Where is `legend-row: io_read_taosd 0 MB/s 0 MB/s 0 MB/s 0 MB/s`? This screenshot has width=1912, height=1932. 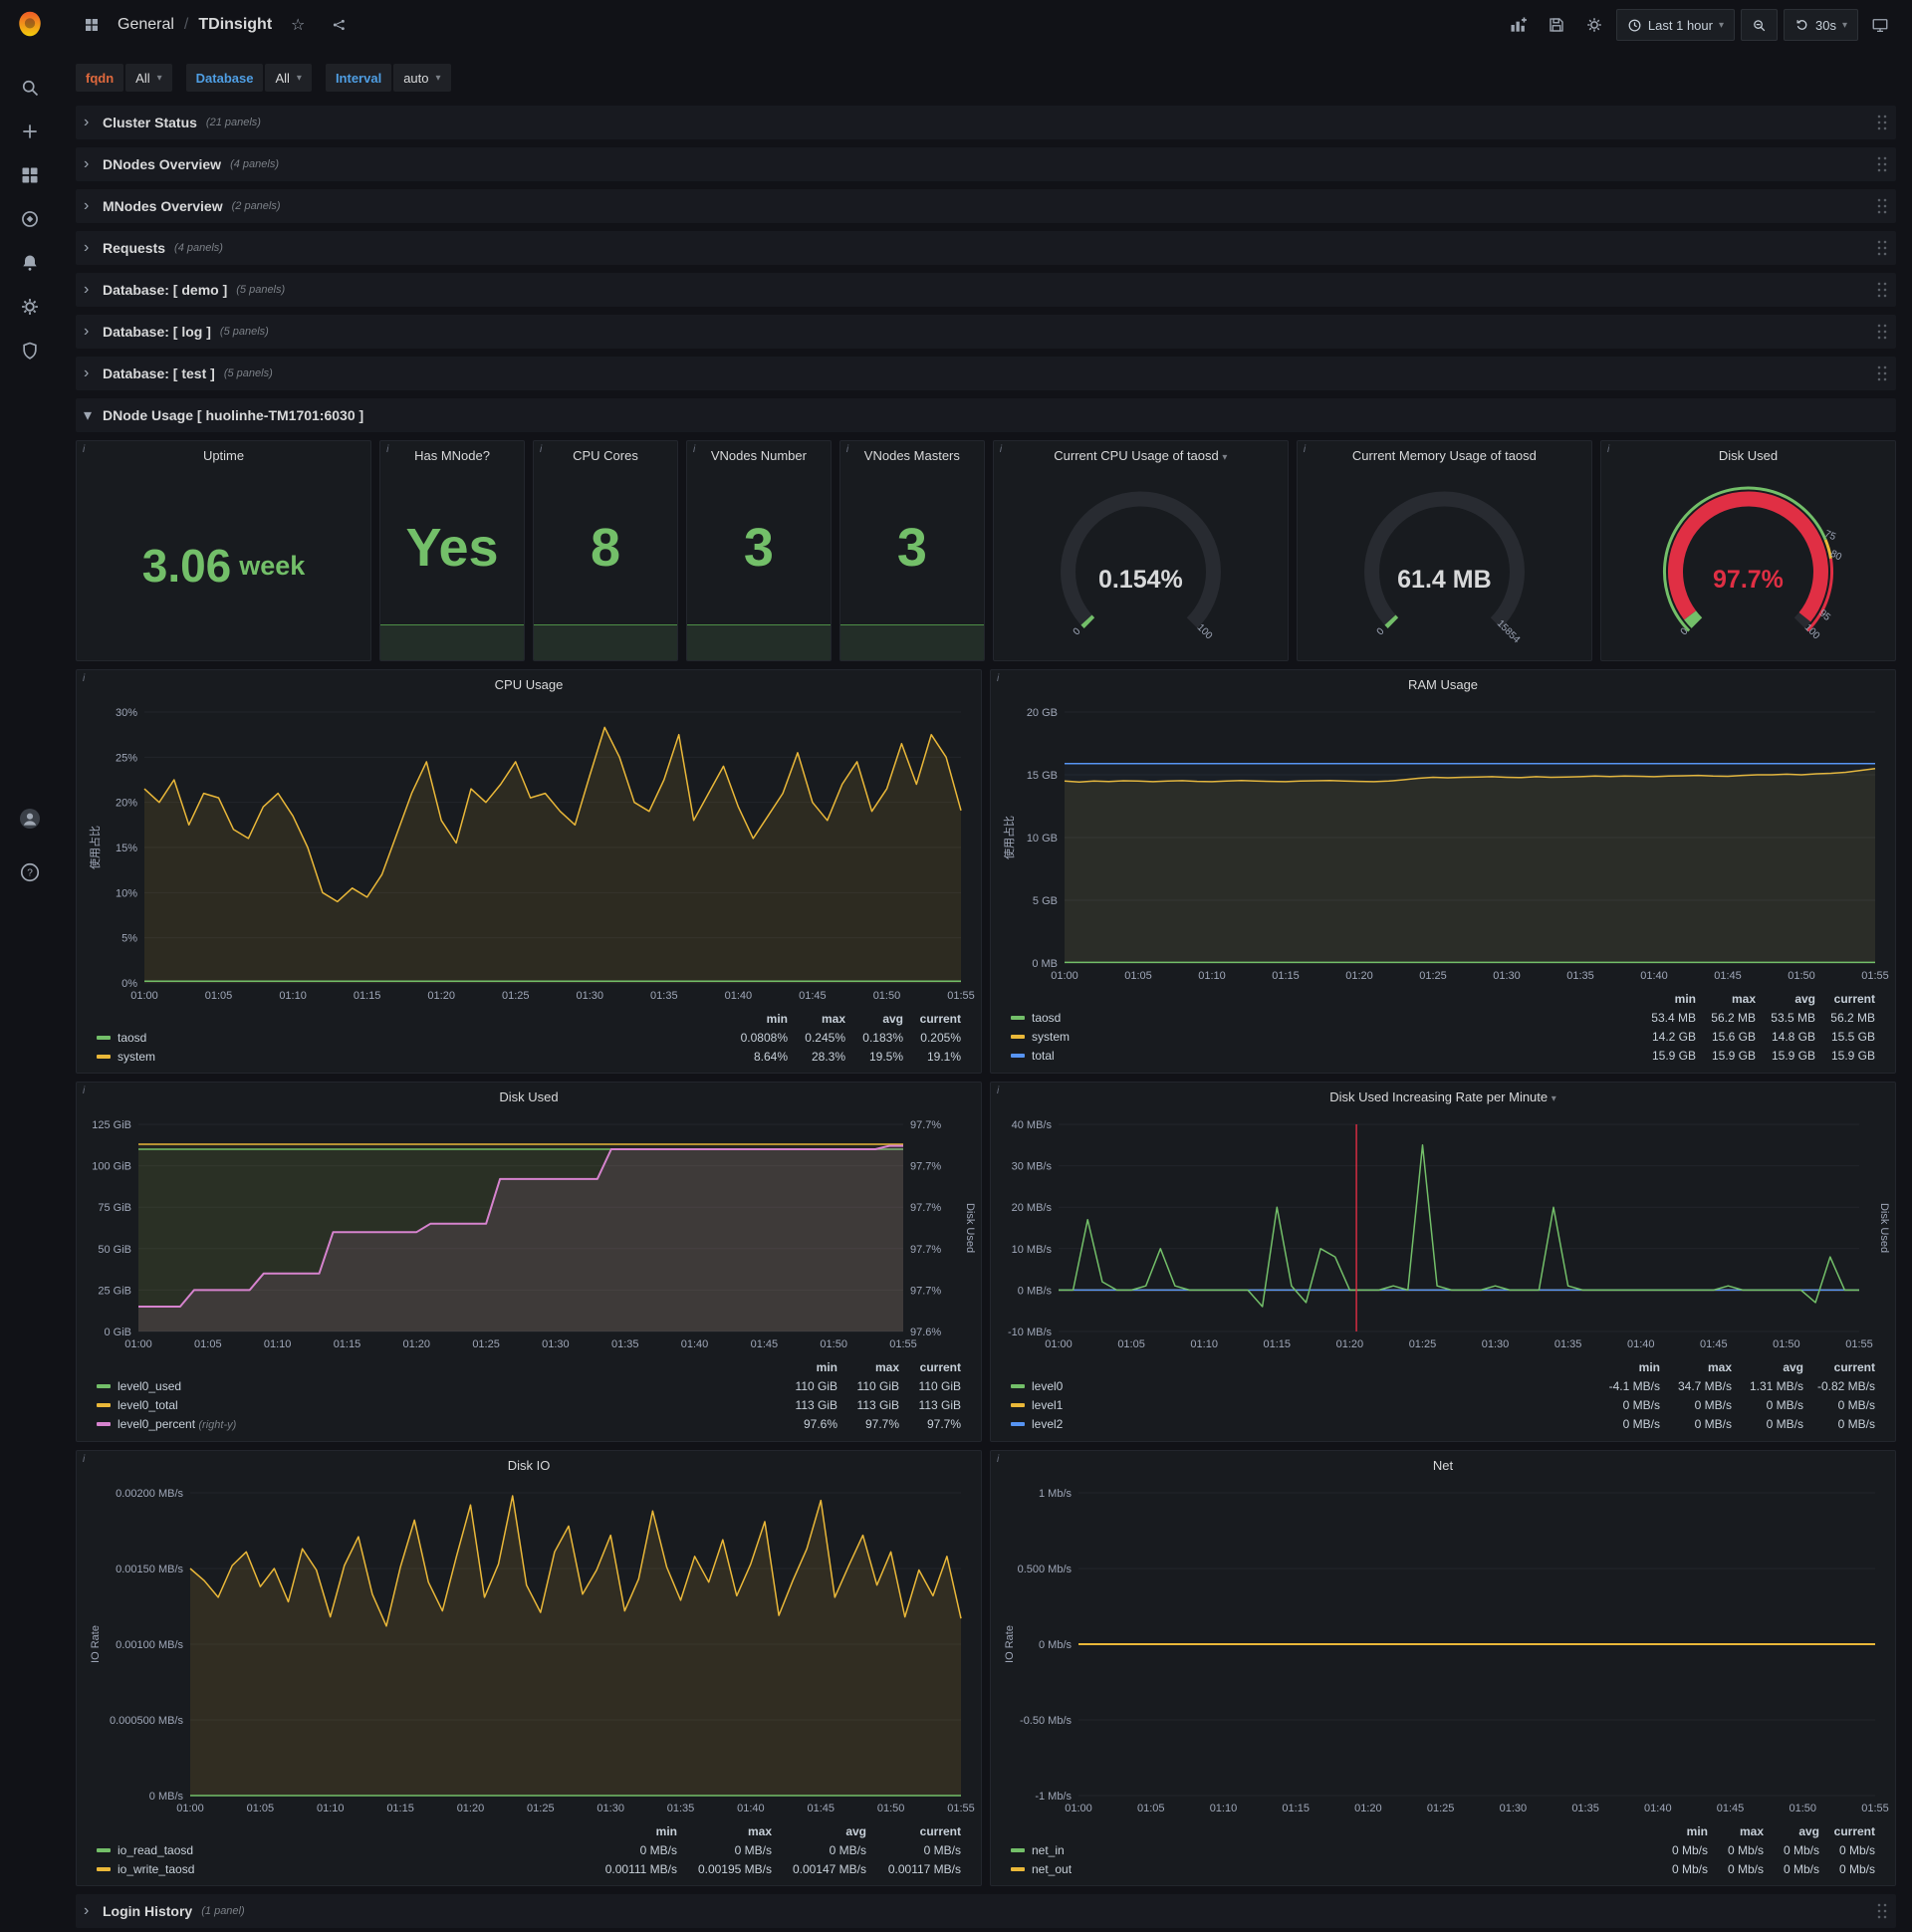
legend-row: io_read_taosd 0 MB/s 0 MB/s 0 MB/s 0 MB/s is located at coordinates (529, 1850).